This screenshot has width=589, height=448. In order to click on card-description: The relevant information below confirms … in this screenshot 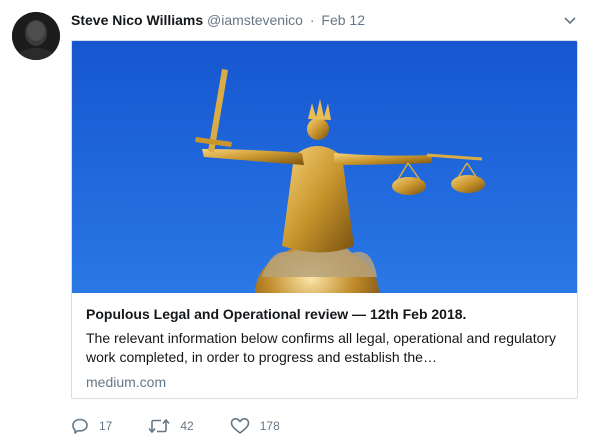, I will do `click(321, 347)`.